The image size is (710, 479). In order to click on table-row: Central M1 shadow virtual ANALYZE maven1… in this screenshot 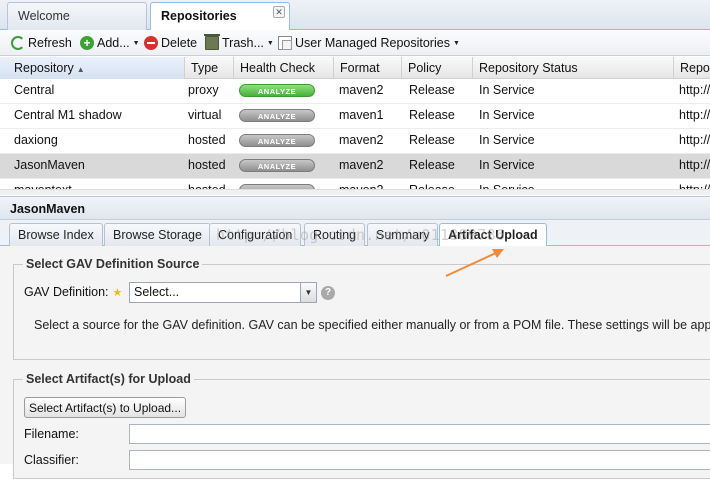, I will do `click(355, 116)`.